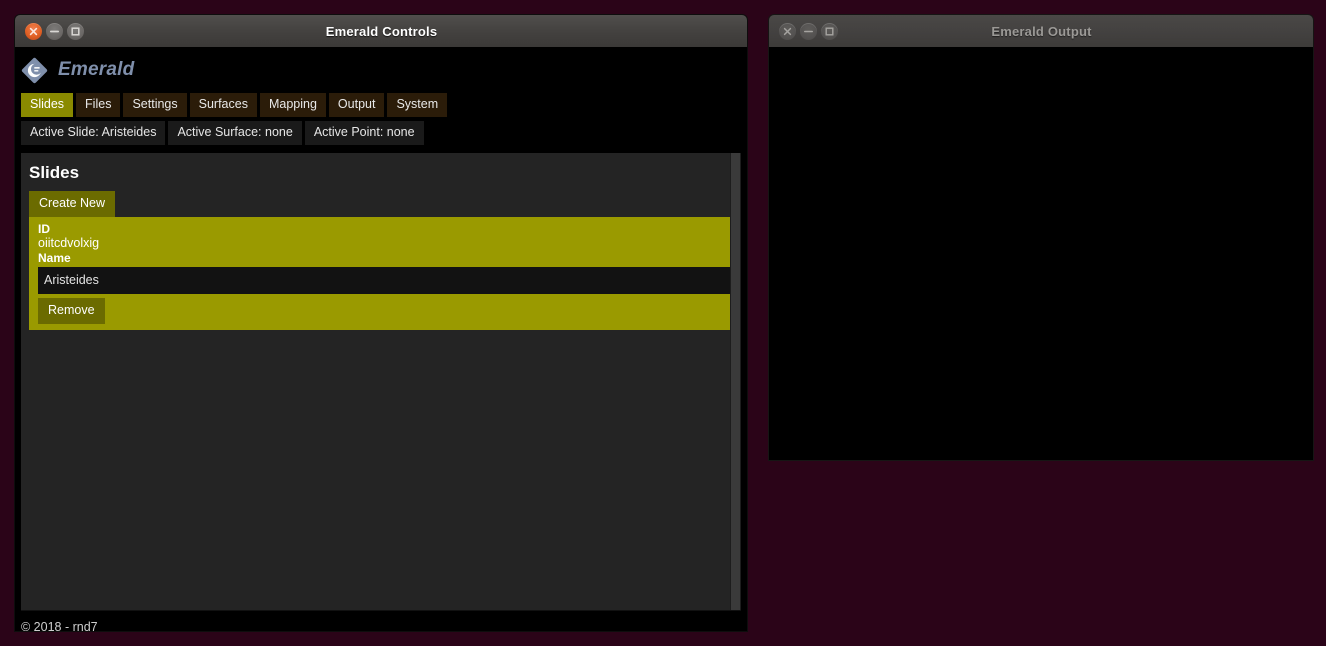 This screenshot has width=1326, height=646. I want to click on brand-name: Emerald, so click(96, 69).